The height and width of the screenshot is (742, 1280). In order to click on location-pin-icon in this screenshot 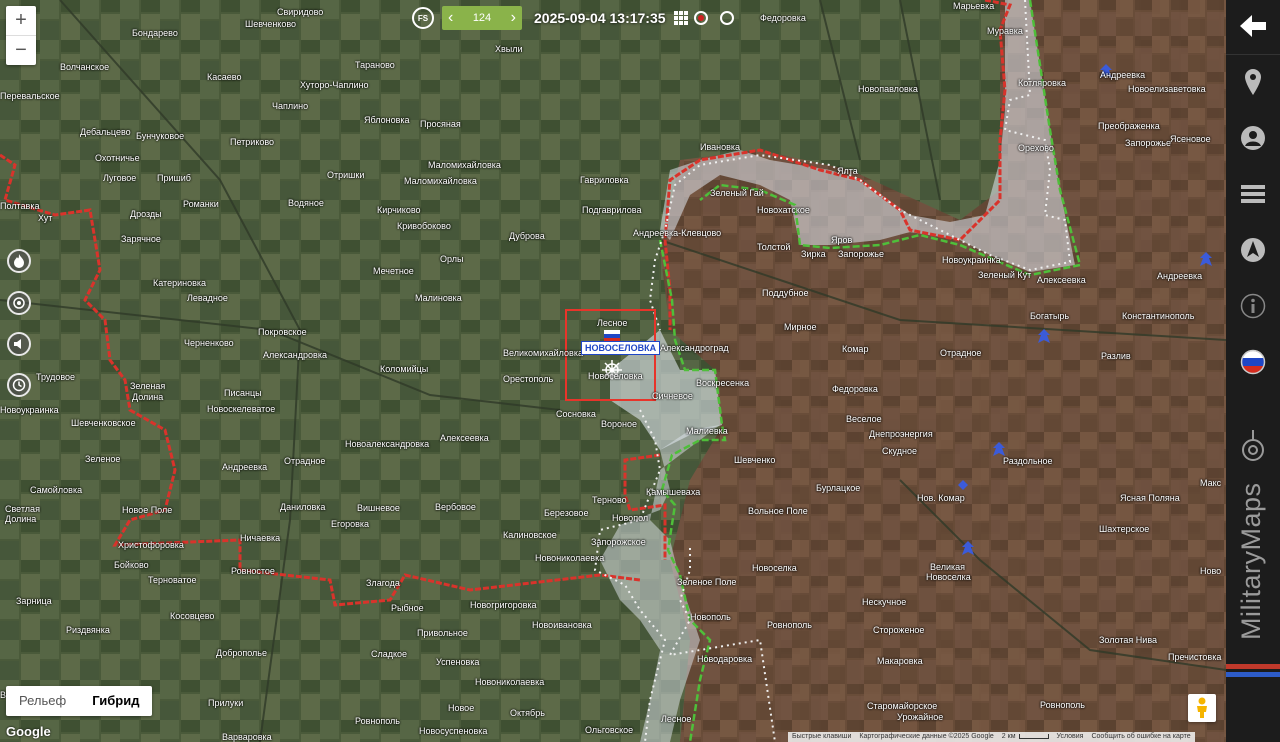, I will do `click(1253, 82)`.